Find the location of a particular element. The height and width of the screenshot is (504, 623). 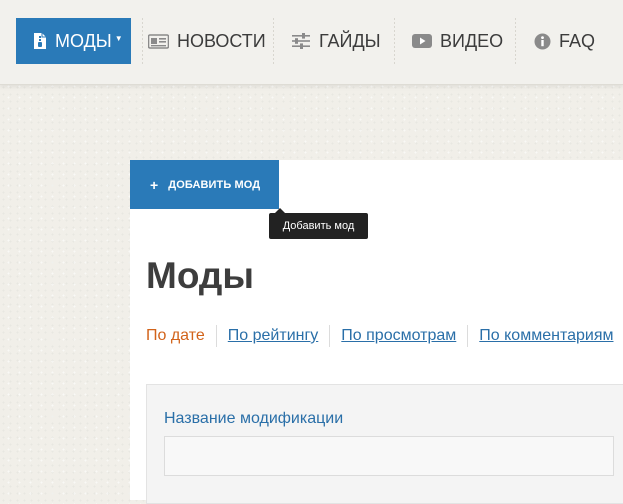

play-icon is located at coordinates (422, 41).